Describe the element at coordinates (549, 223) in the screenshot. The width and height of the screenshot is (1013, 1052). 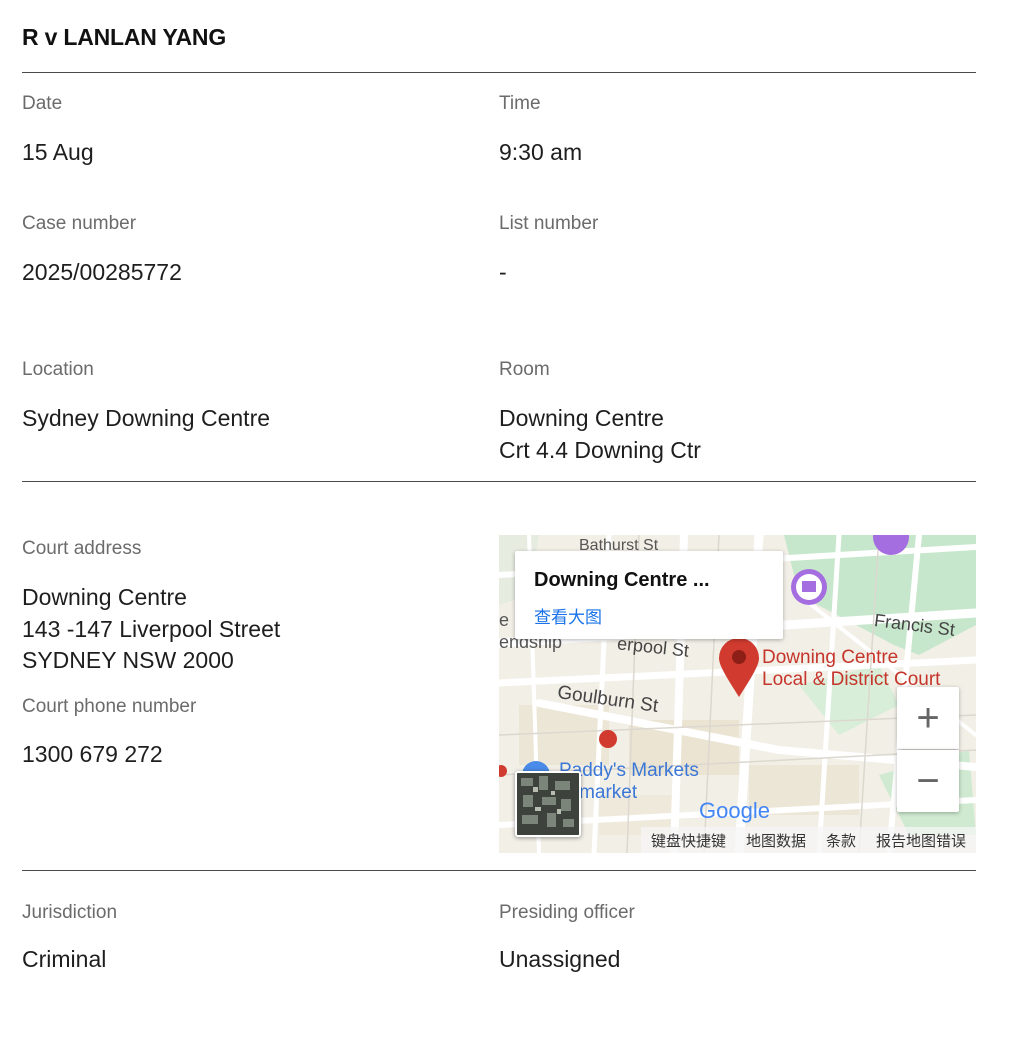
I see `list-number-label: List number` at that location.